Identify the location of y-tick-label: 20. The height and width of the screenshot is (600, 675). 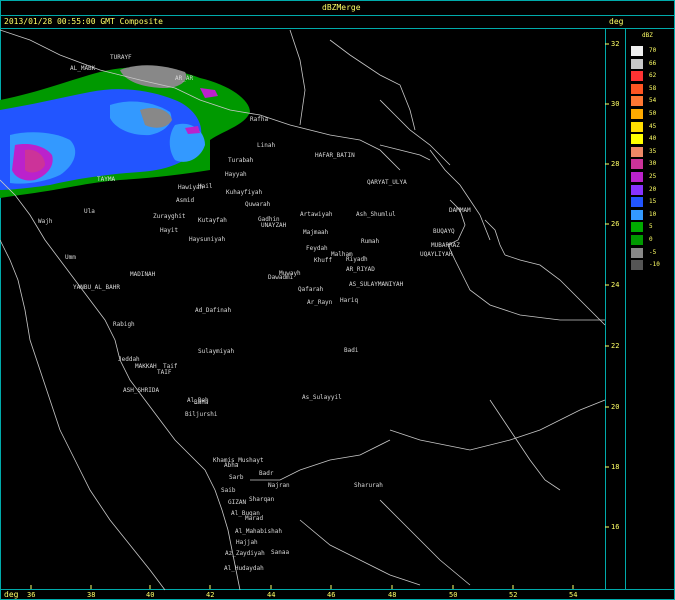
(615, 407).